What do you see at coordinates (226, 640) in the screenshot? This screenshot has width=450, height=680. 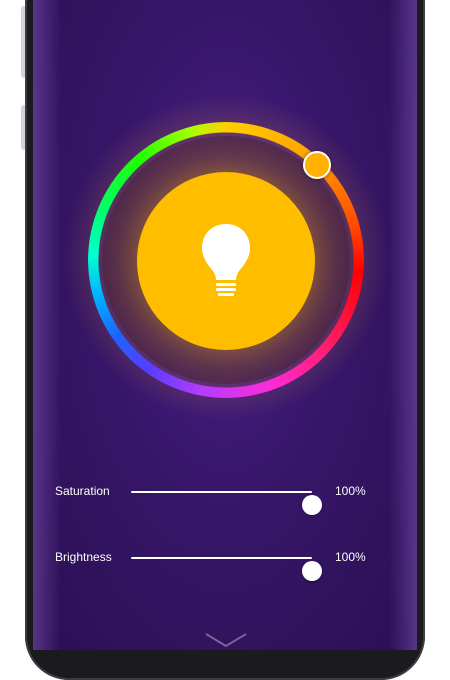 I see `chevron-down-icon` at bounding box center [226, 640].